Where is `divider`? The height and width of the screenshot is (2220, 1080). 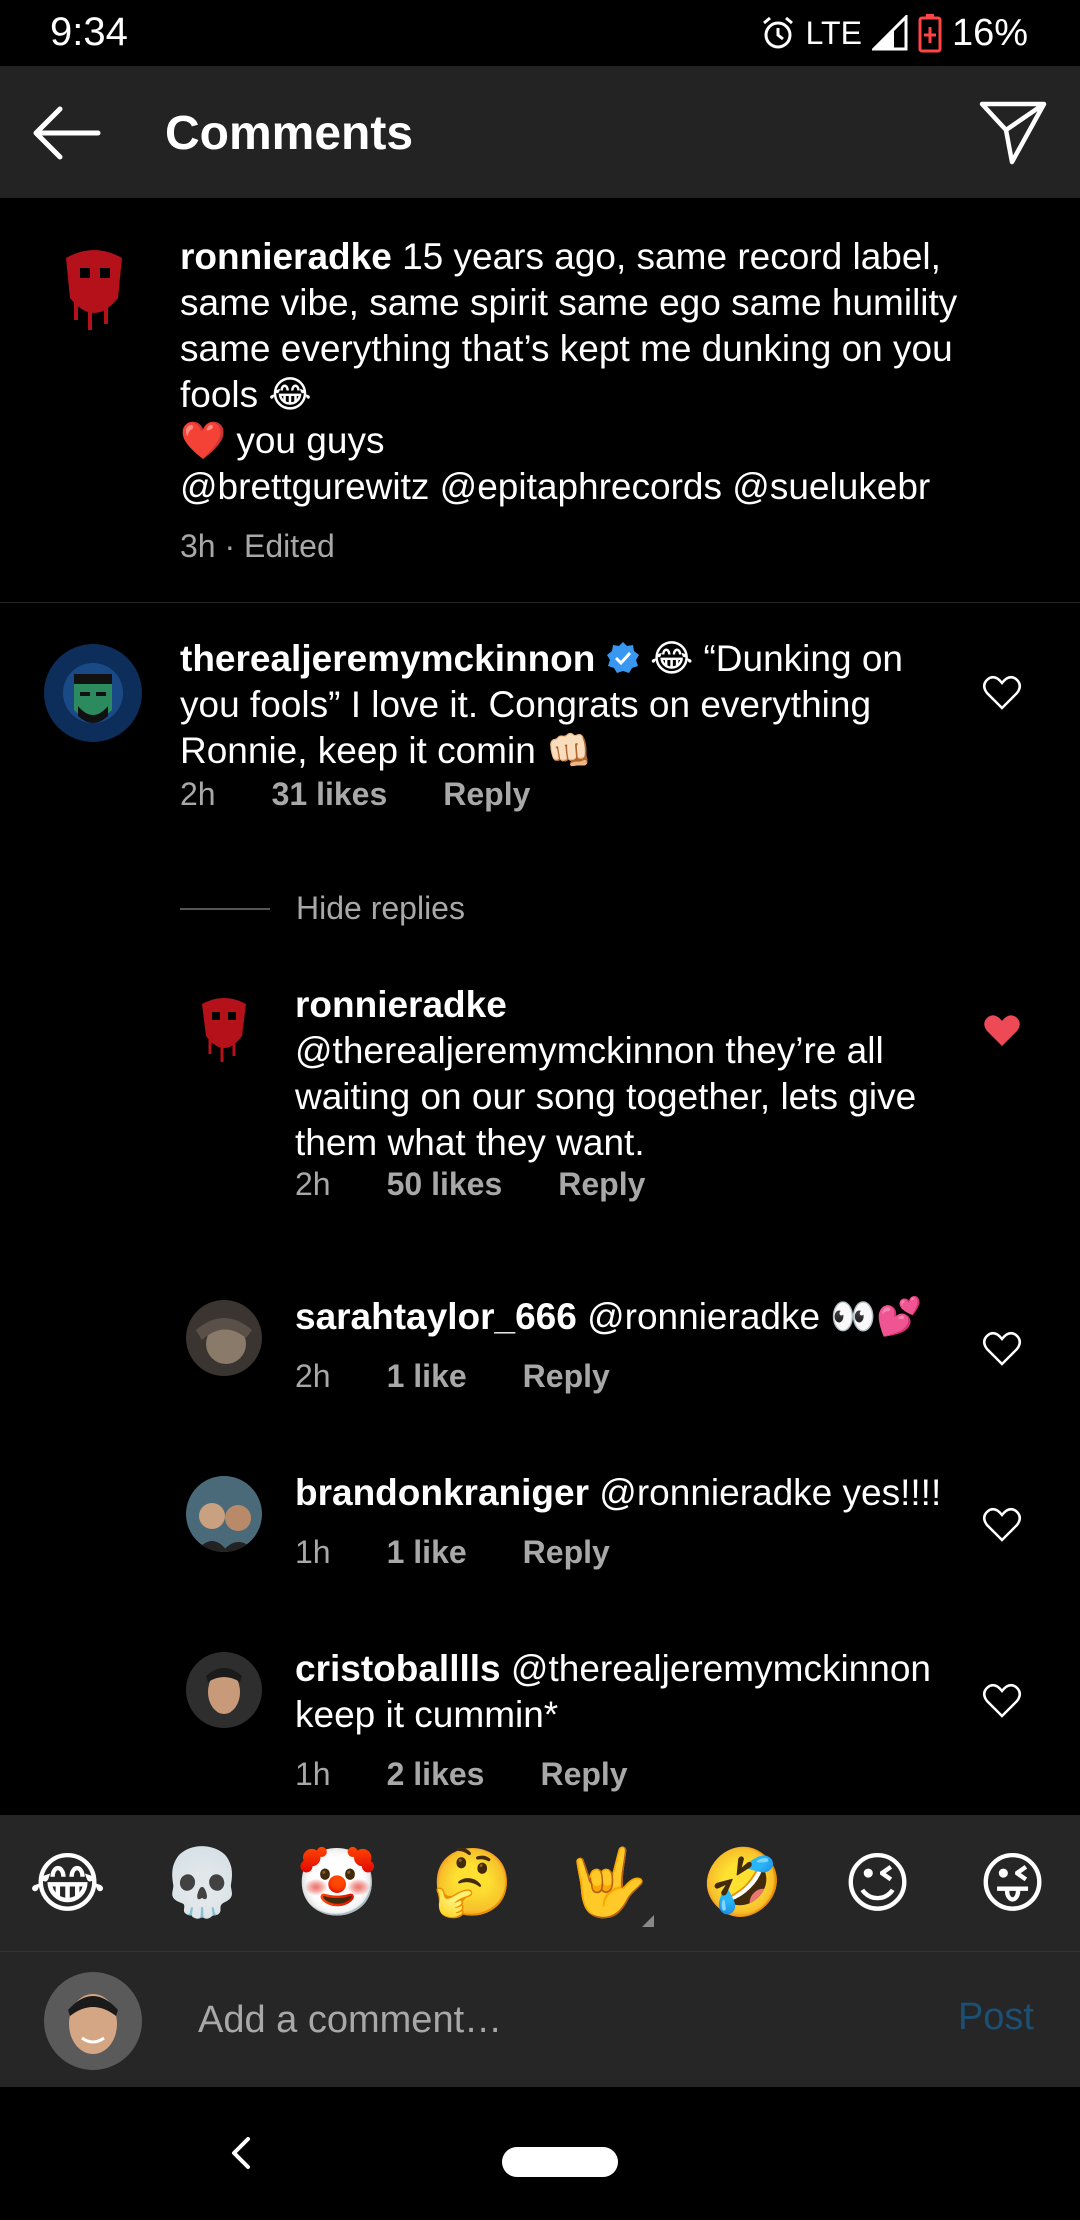 divider is located at coordinates (225, 908).